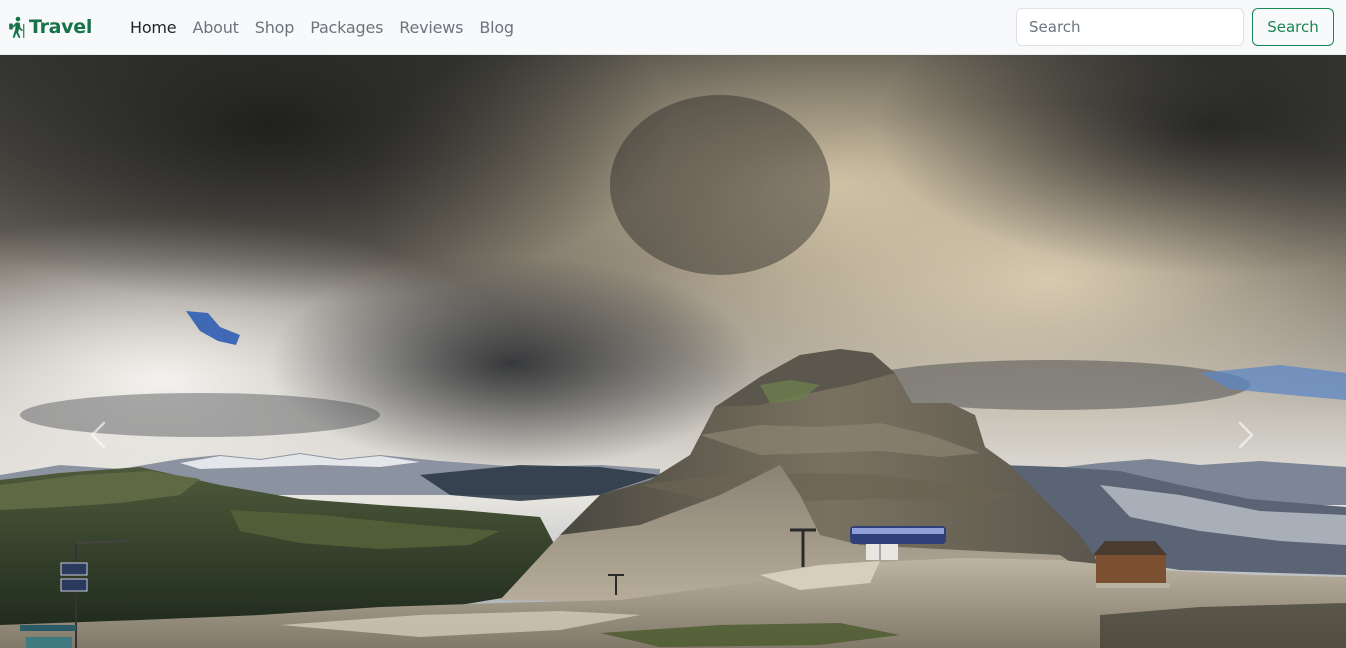  I want to click on brand-link: Travel, so click(50, 27).